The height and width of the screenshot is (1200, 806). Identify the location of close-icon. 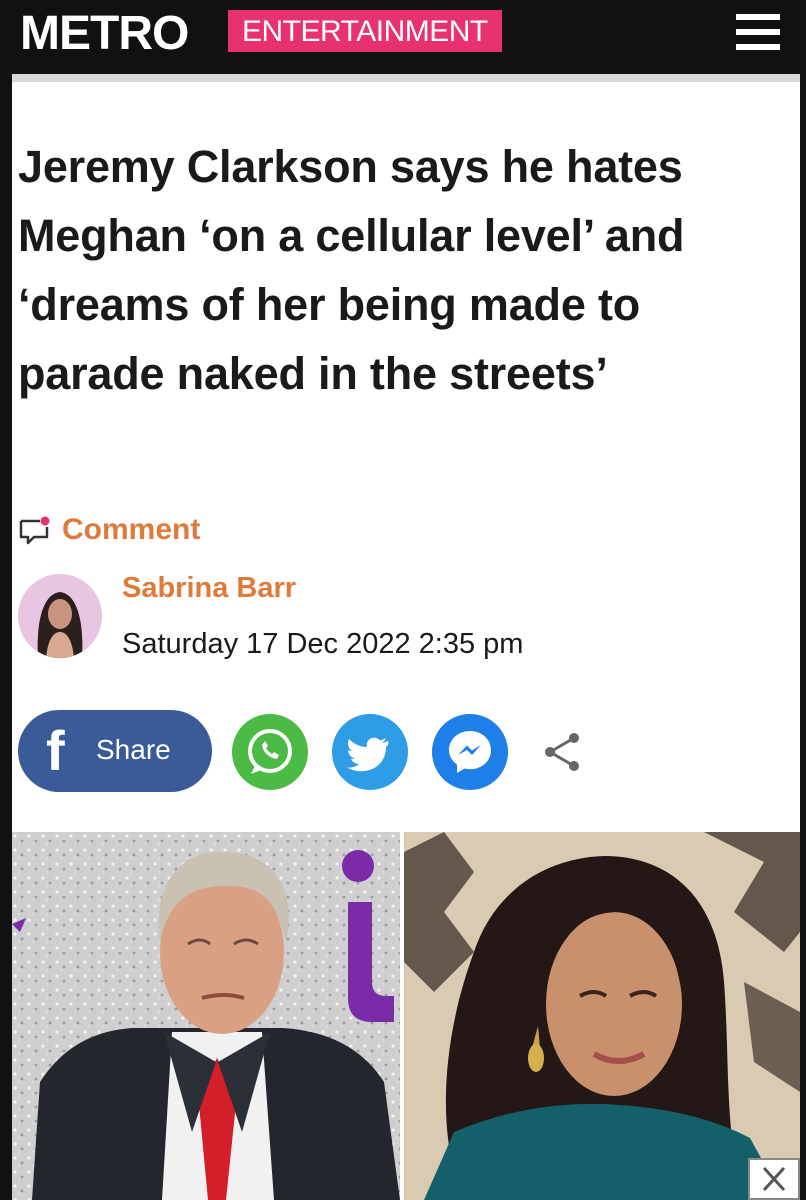
(774, 1179).